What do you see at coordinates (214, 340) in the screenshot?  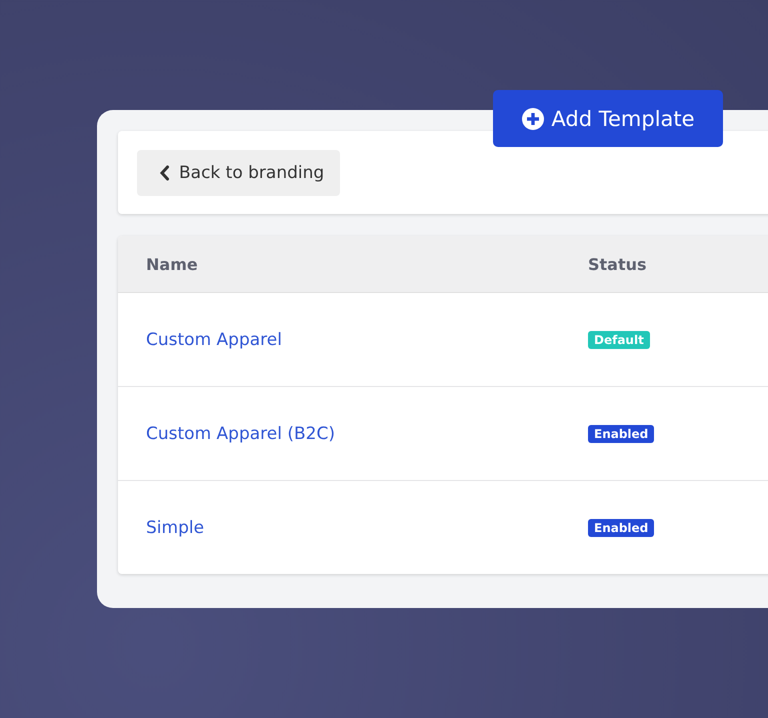 I see `template-link: Custom Apparel` at bounding box center [214, 340].